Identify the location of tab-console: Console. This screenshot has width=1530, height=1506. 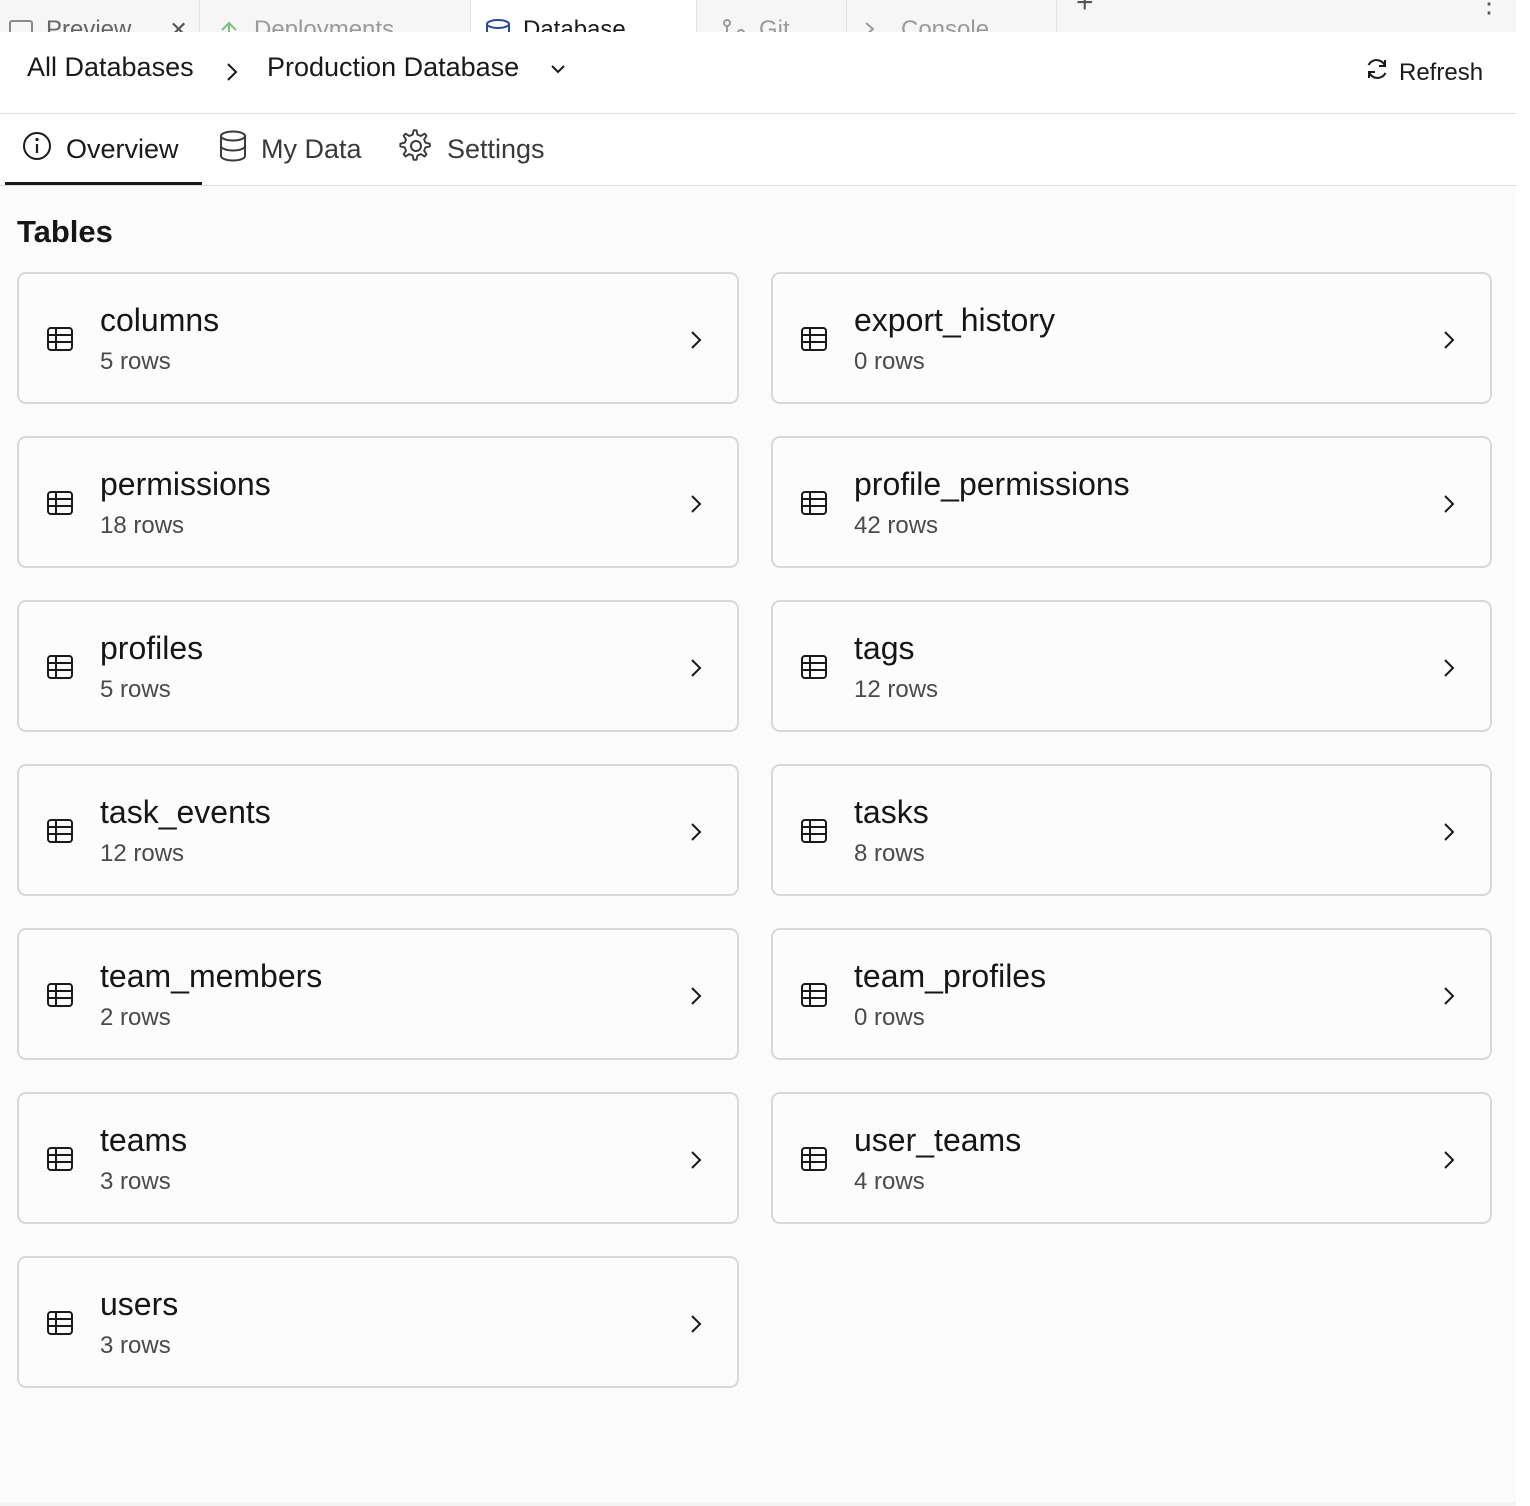
(952, 16).